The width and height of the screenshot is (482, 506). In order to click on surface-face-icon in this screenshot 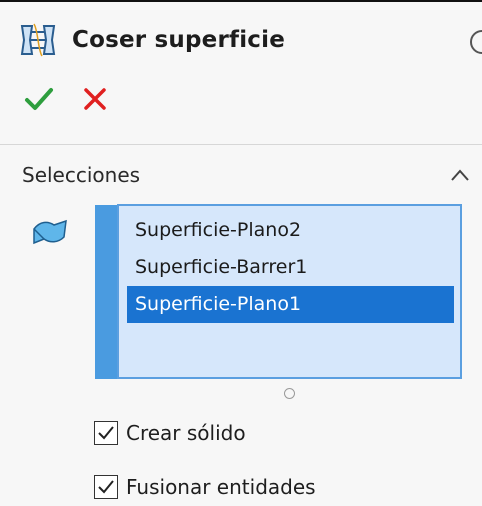, I will do `click(50, 233)`.